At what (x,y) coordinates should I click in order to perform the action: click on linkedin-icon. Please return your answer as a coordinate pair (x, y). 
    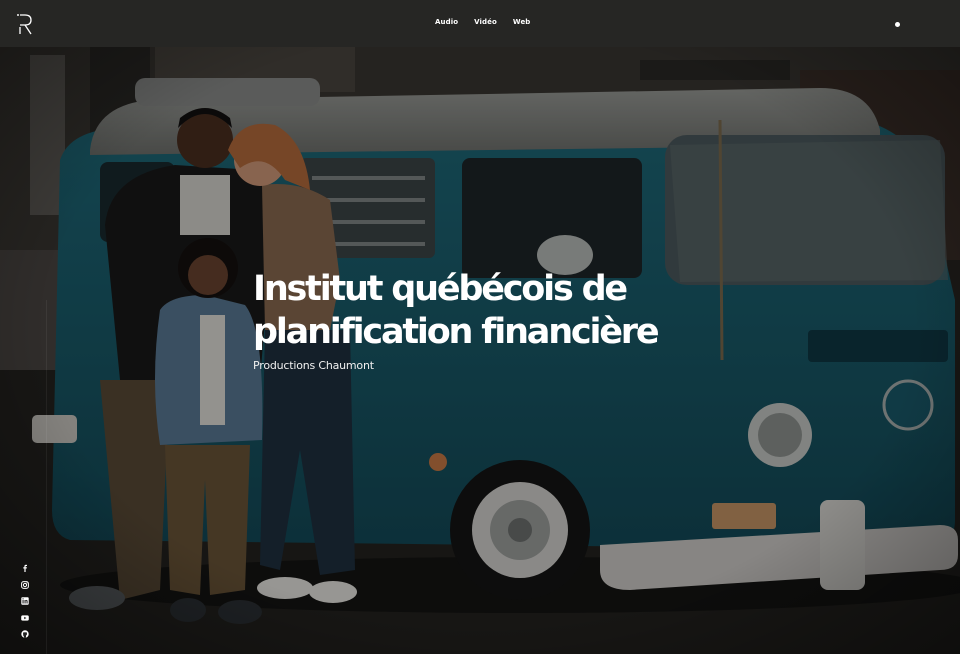
    Looking at the image, I should click on (25, 601).